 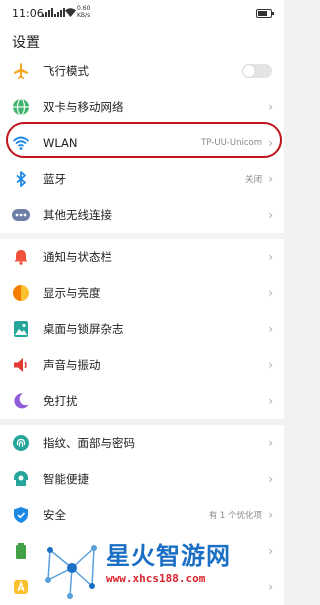 I want to click on settings-item-label: 其他无线连接, so click(x=77, y=215).